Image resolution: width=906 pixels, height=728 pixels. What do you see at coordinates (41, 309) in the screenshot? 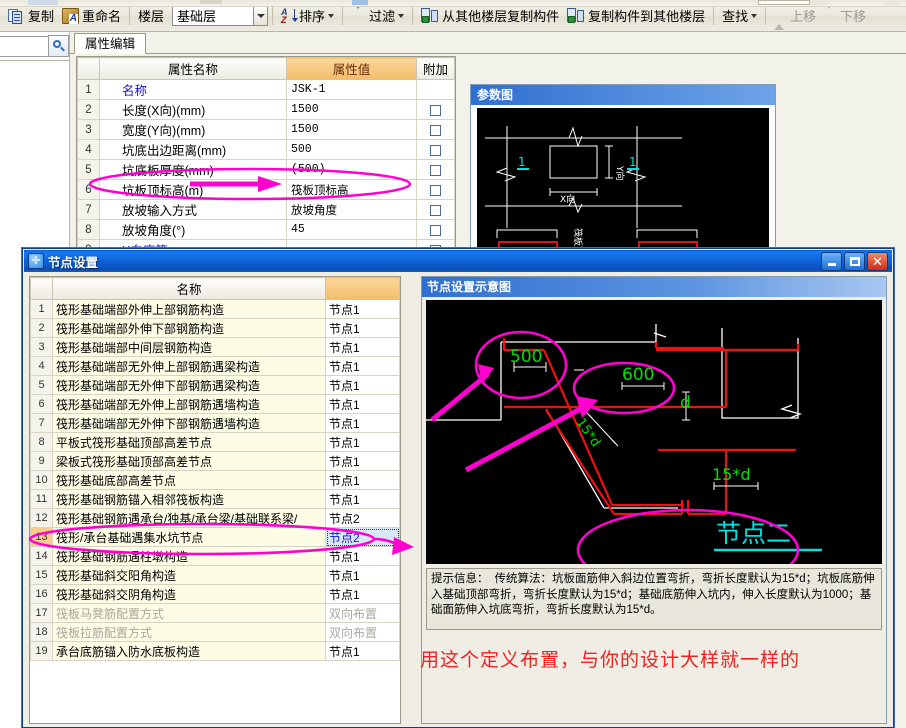
I see `row-index: 1` at bounding box center [41, 309].